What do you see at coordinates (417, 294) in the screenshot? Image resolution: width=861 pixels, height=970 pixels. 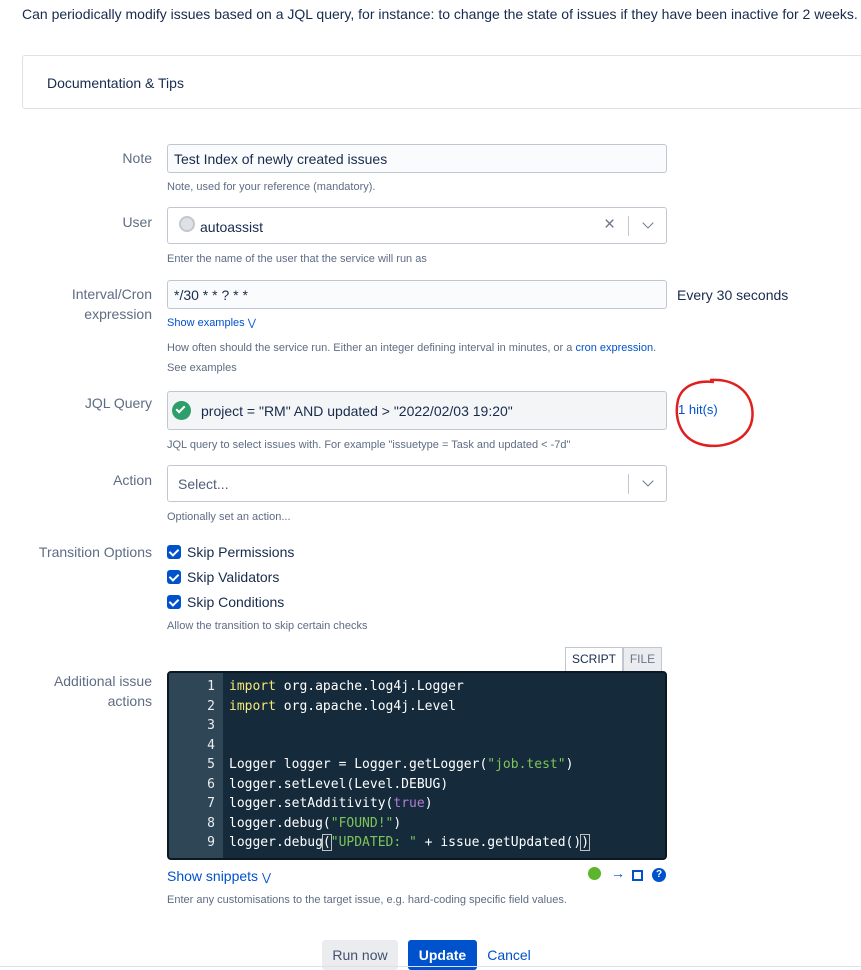 I see `interval-input: */30 * * ? * *` at bounding box center [417, 294].